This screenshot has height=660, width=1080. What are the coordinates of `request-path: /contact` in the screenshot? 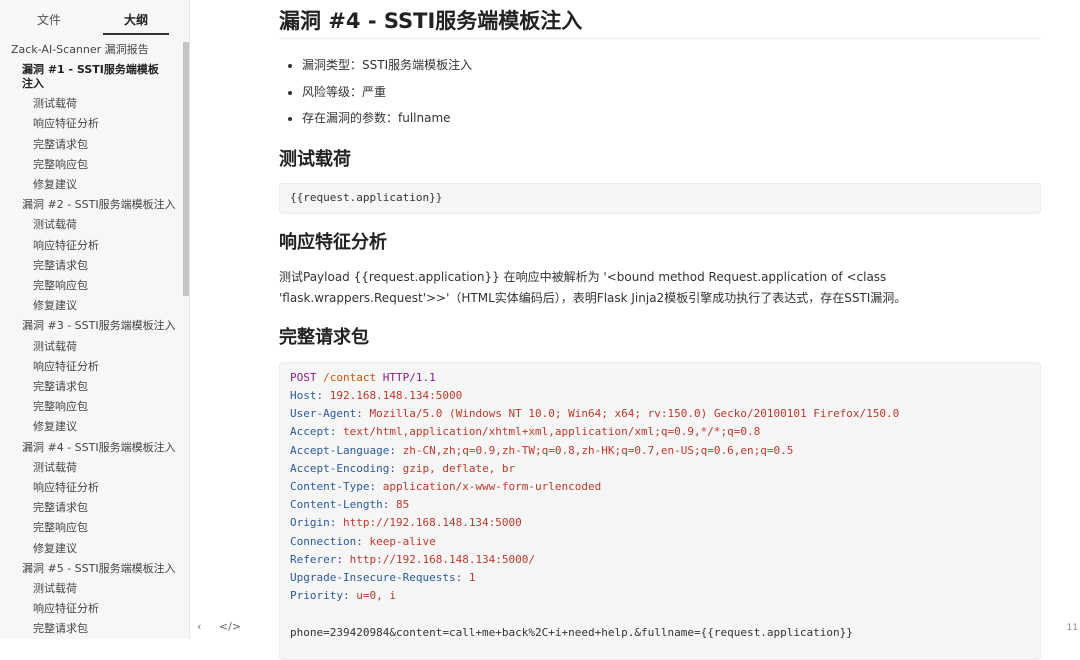 It's located at (350, 377).